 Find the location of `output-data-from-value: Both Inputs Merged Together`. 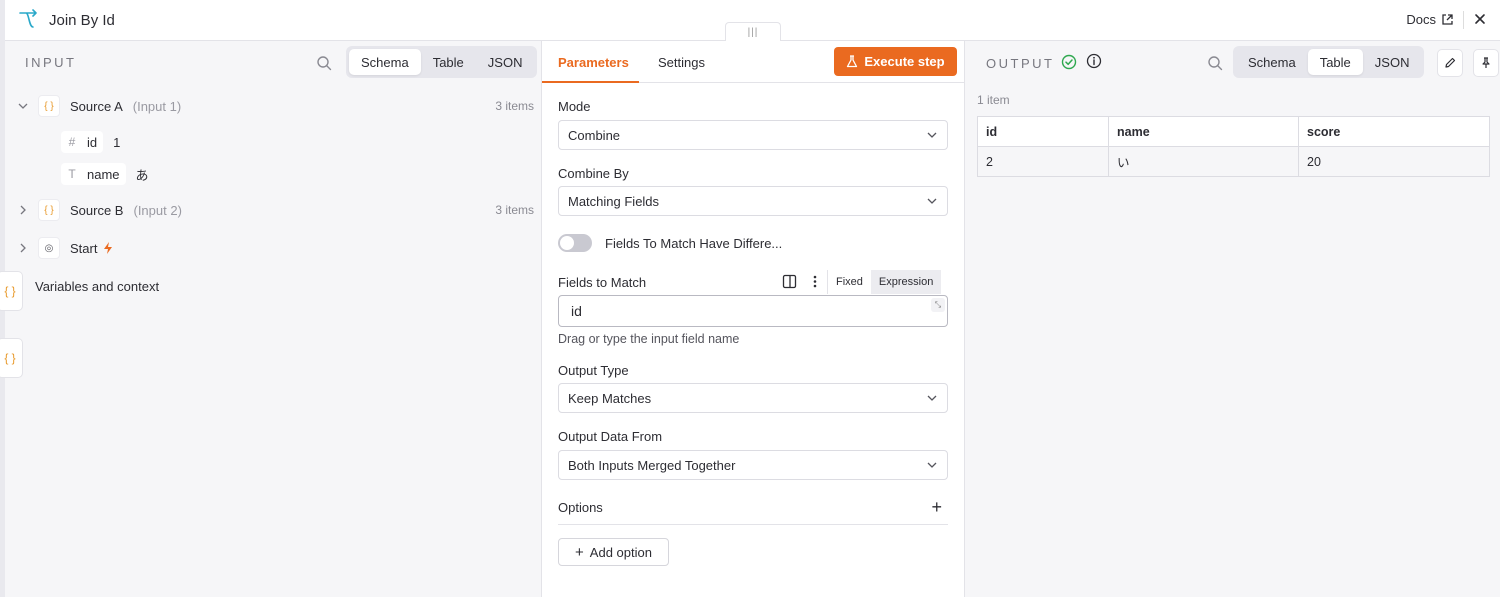

output-data-from-value: Both Inputs Merged Together is located at coordinates (652, 465).